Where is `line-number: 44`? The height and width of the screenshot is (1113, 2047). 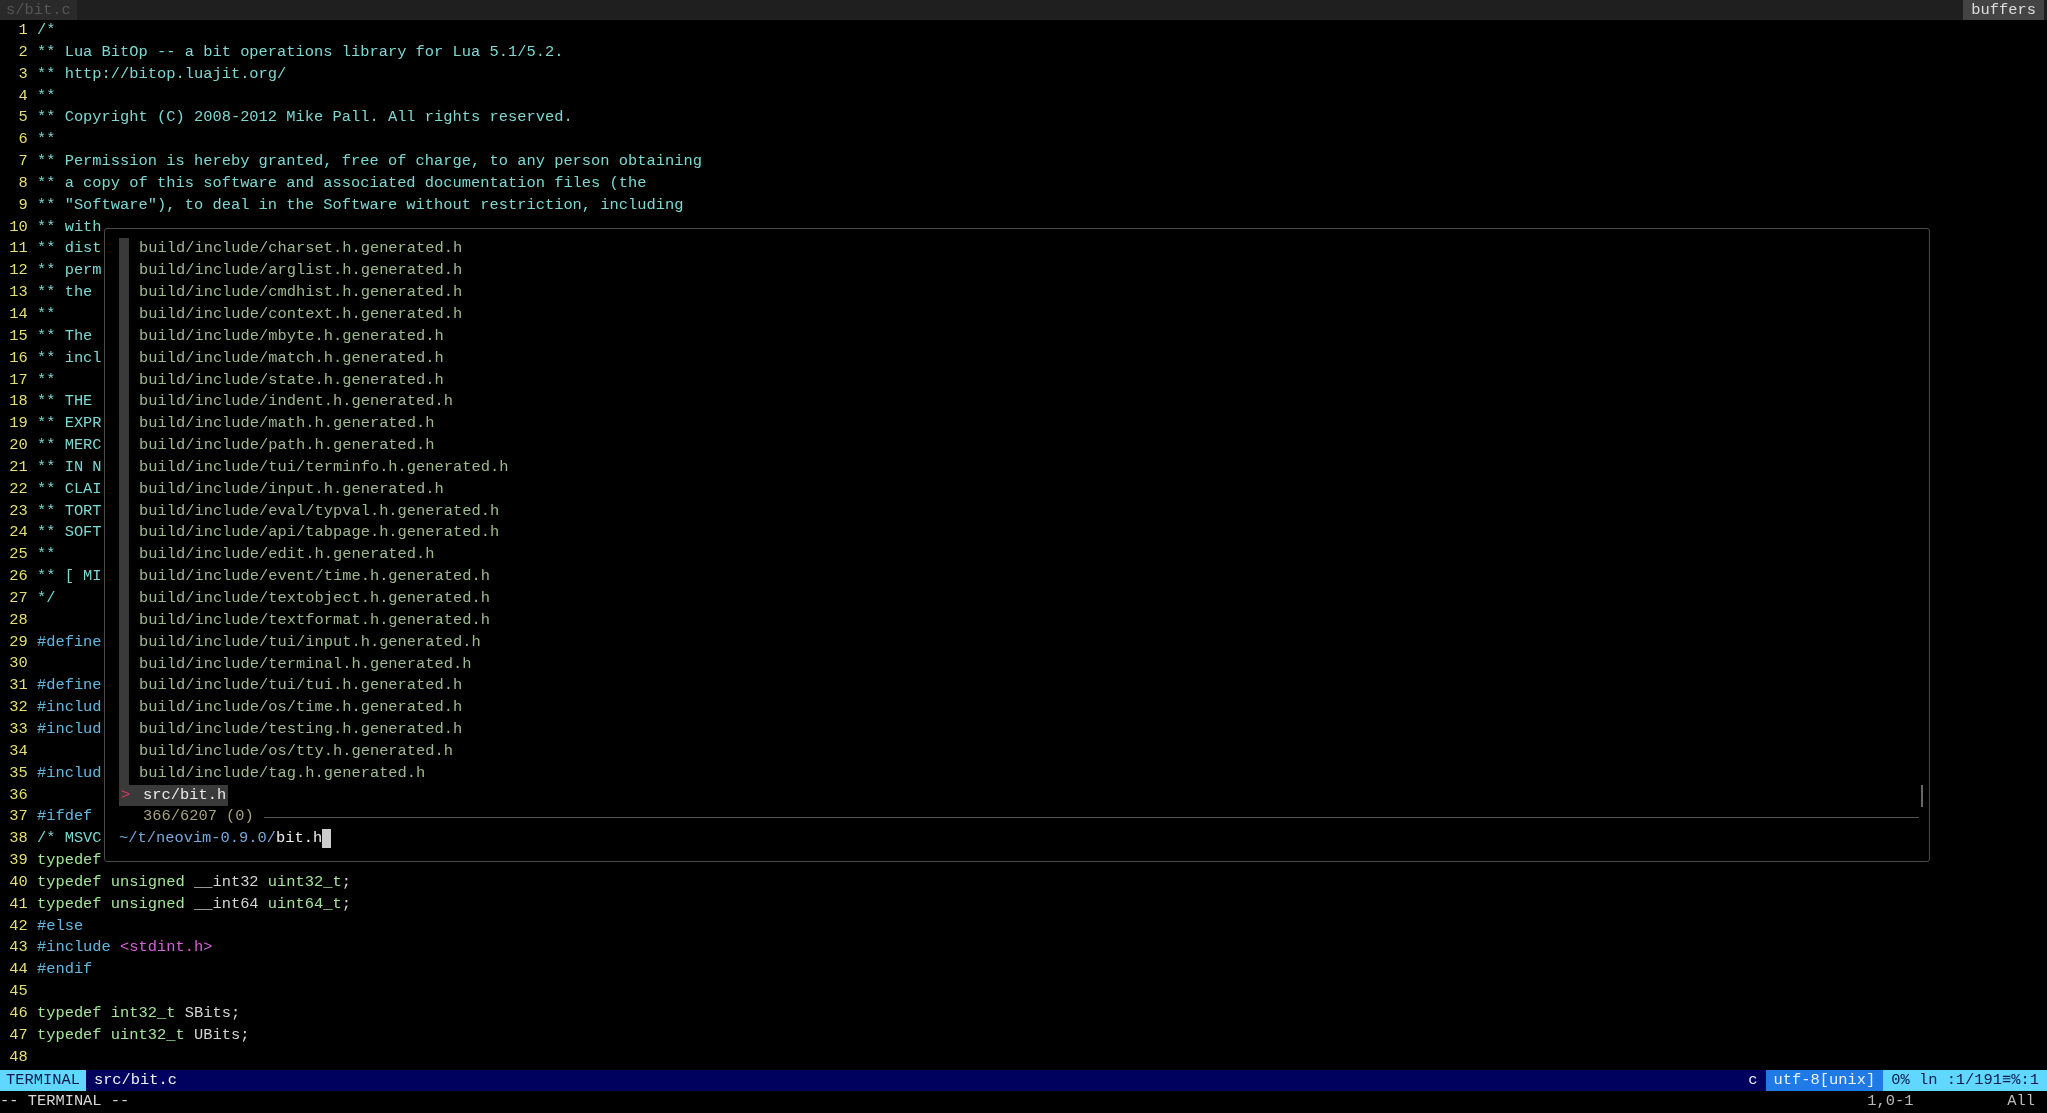 line-number: 44 is located at coordinates (18, 970).